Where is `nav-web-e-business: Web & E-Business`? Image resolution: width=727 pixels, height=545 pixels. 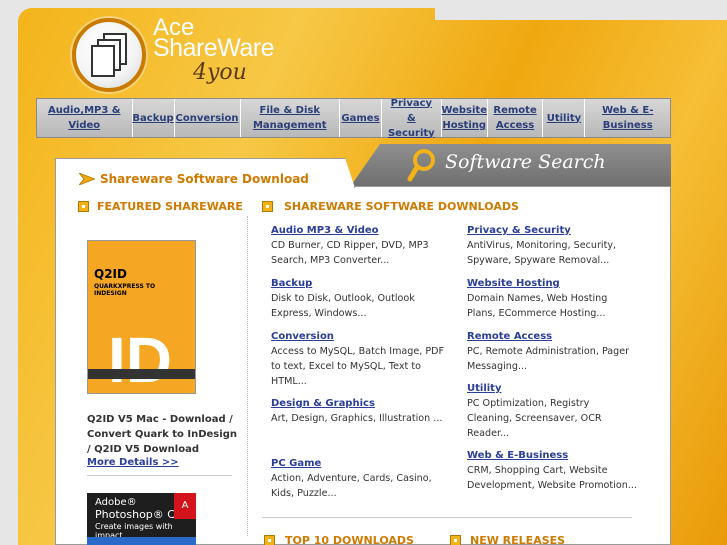 nav-web-e-business: Web & E-Business is located at coordinates (627, 118).